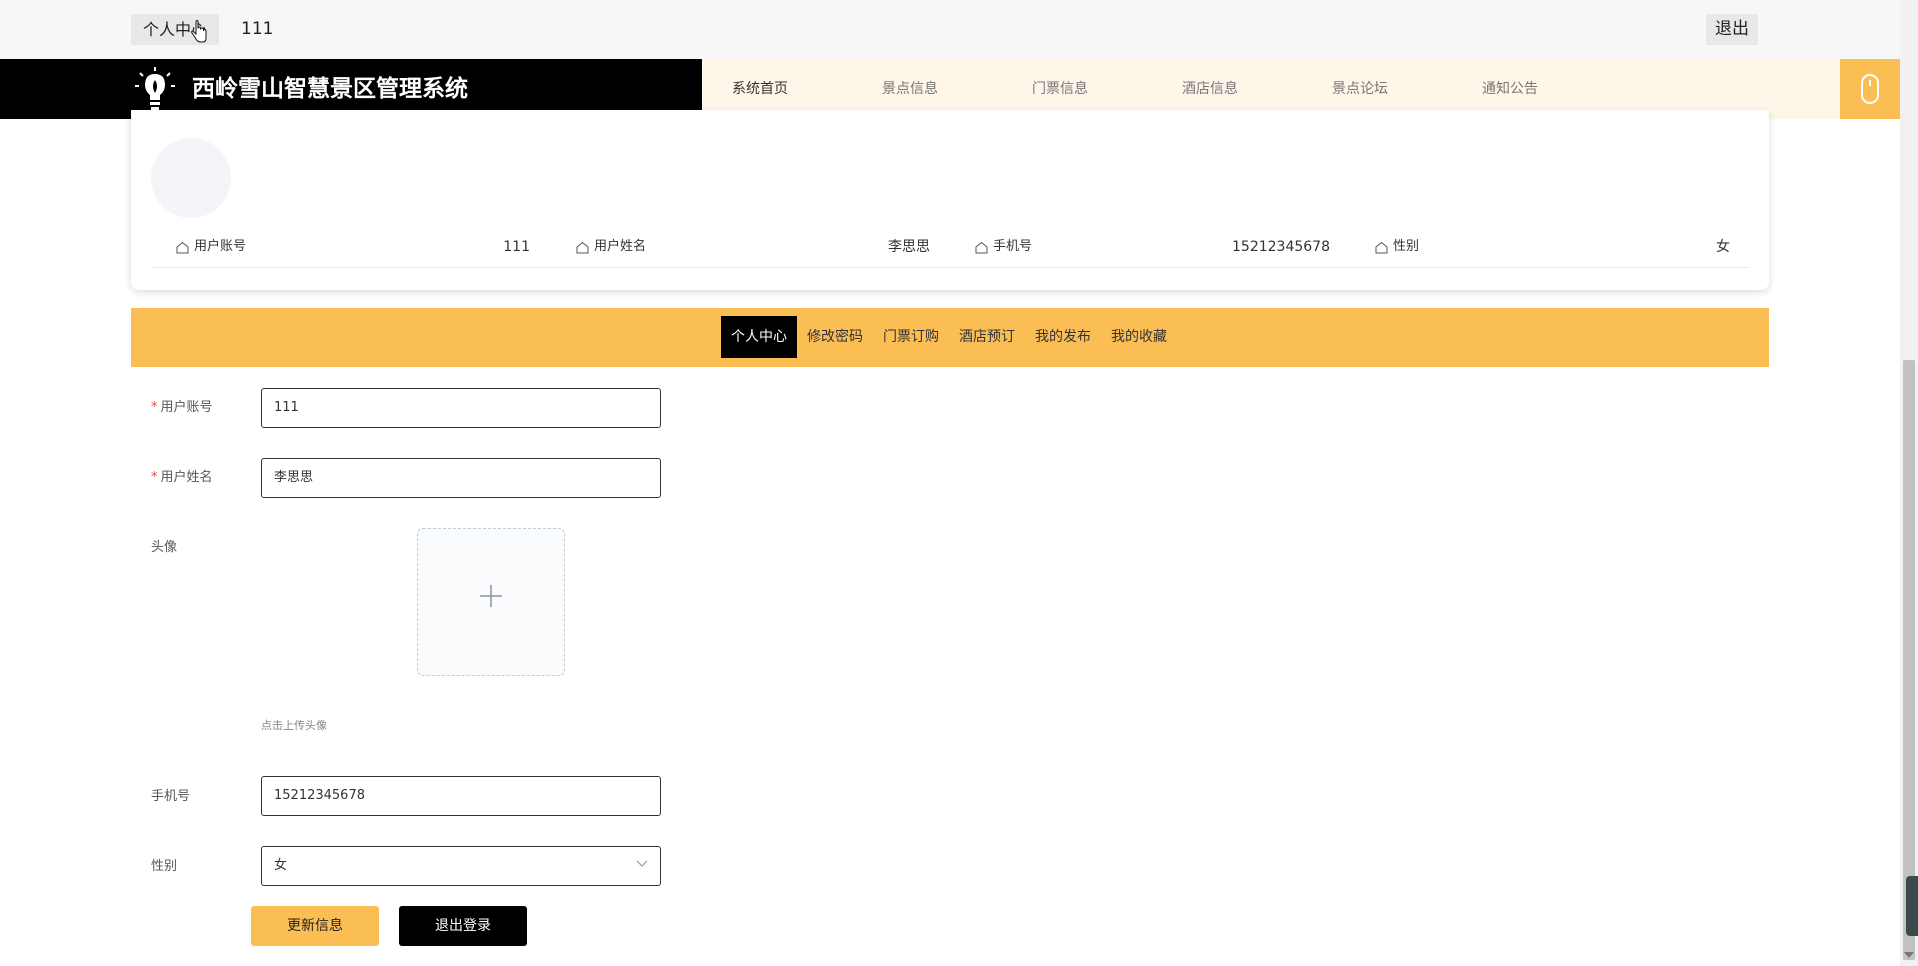 This screenshot has height=966, width=1918. Describe the element at coordinates (909, 247) in the screenshot. I see `profile-name-value: 李思思` at that location.